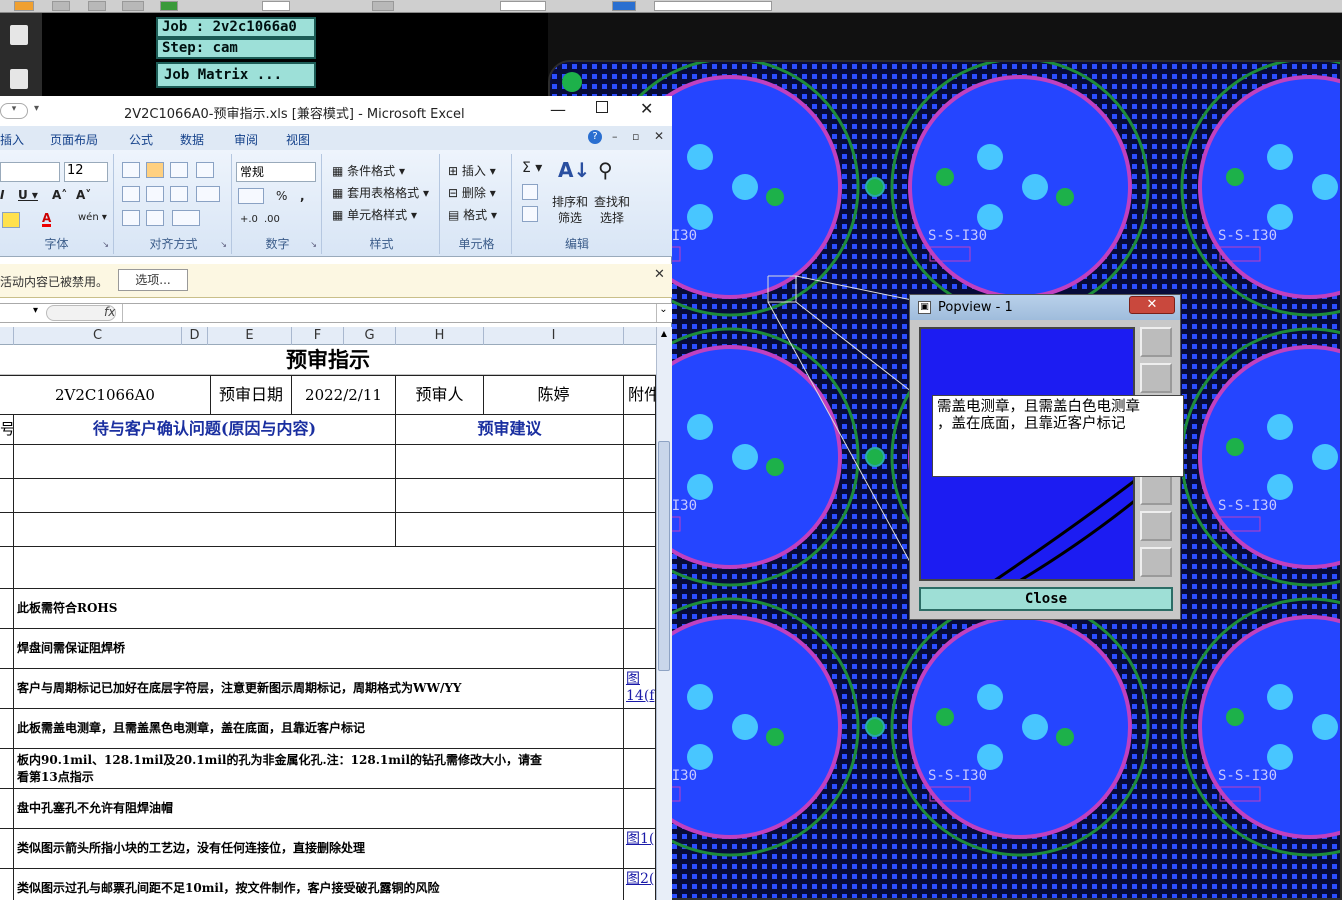  Describe the element at coordinates (298, 139) in the screenshot. I see `tab-view: 视图` at that location.